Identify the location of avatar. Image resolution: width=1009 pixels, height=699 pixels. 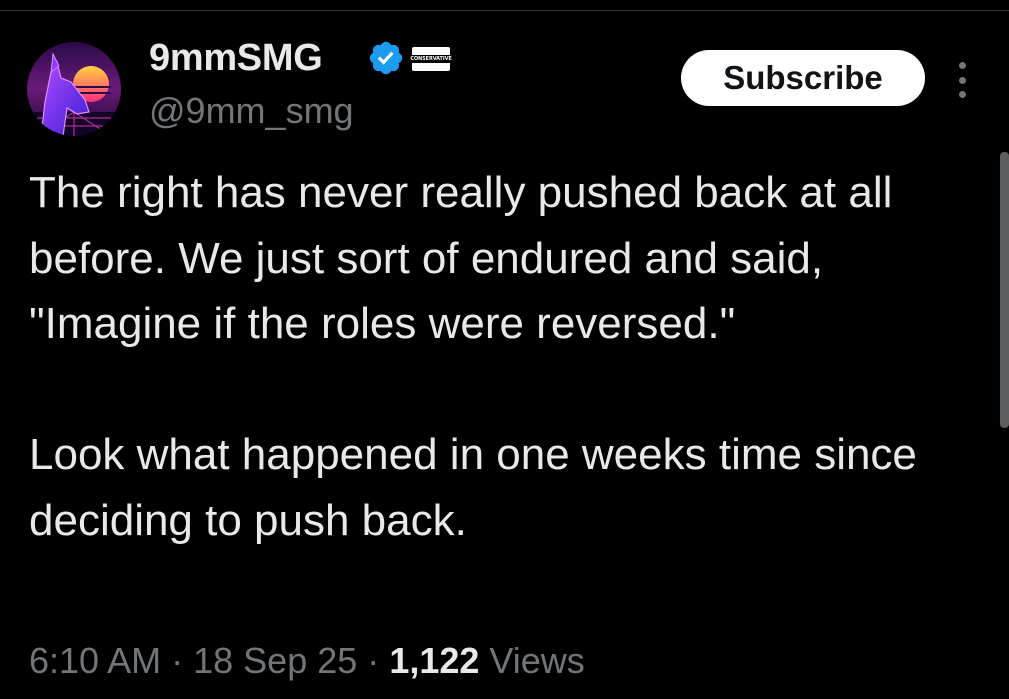
(74, 89).